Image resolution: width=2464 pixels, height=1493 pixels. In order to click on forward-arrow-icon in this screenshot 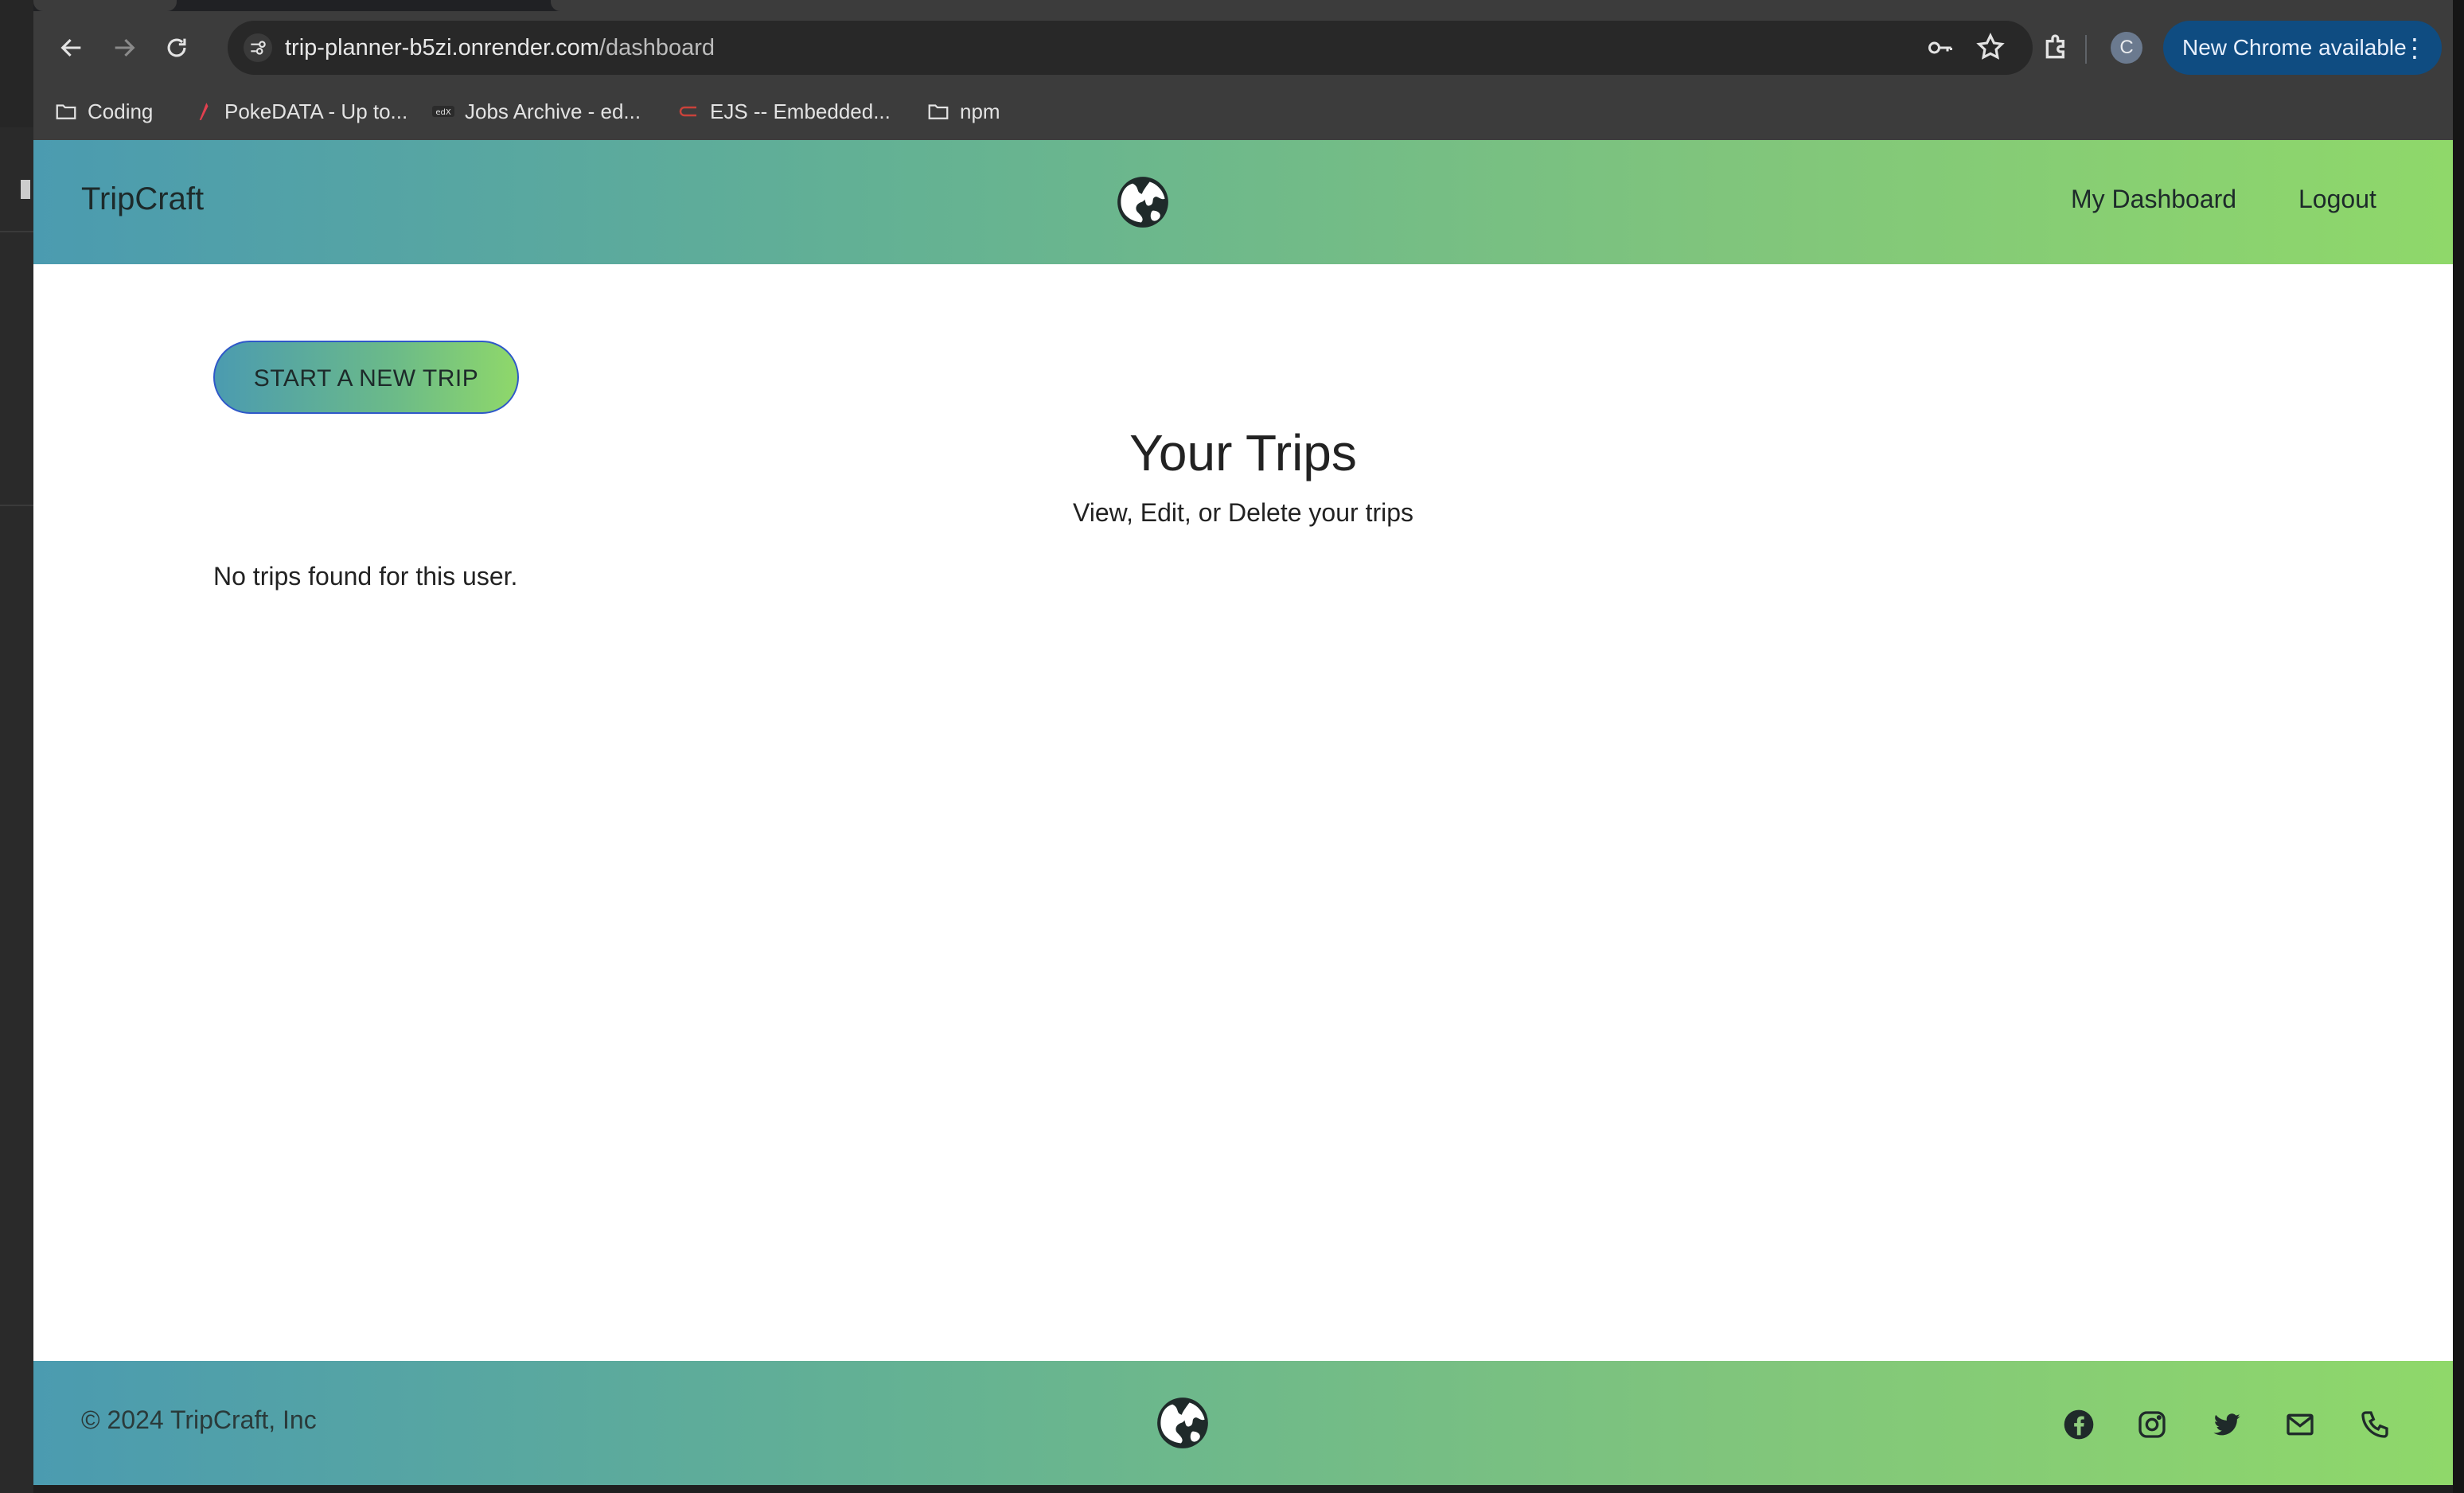, I will do `click(125, 47)`.